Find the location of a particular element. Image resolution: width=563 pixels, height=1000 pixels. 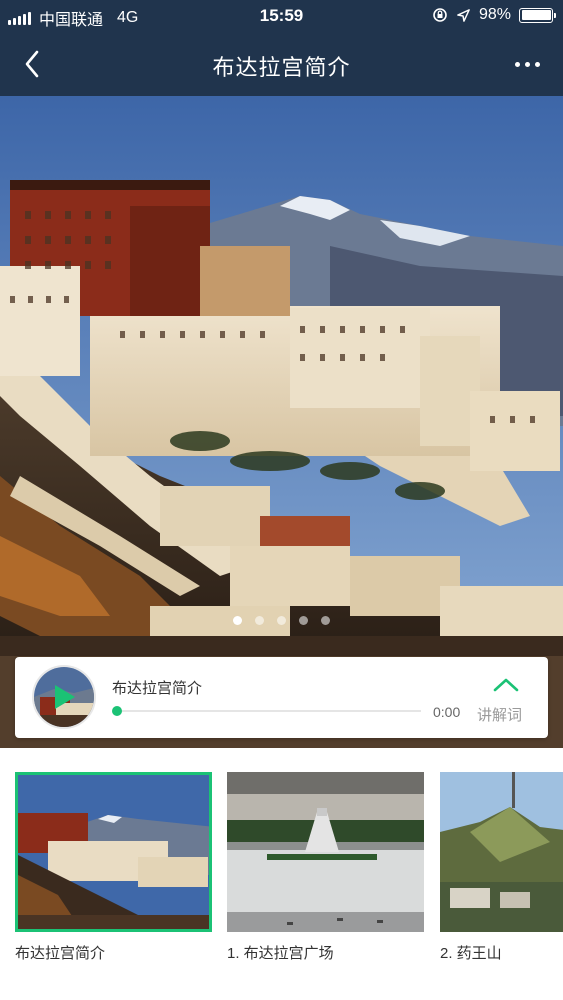

player-time: 0:00 is located at coordinates (447, 712).